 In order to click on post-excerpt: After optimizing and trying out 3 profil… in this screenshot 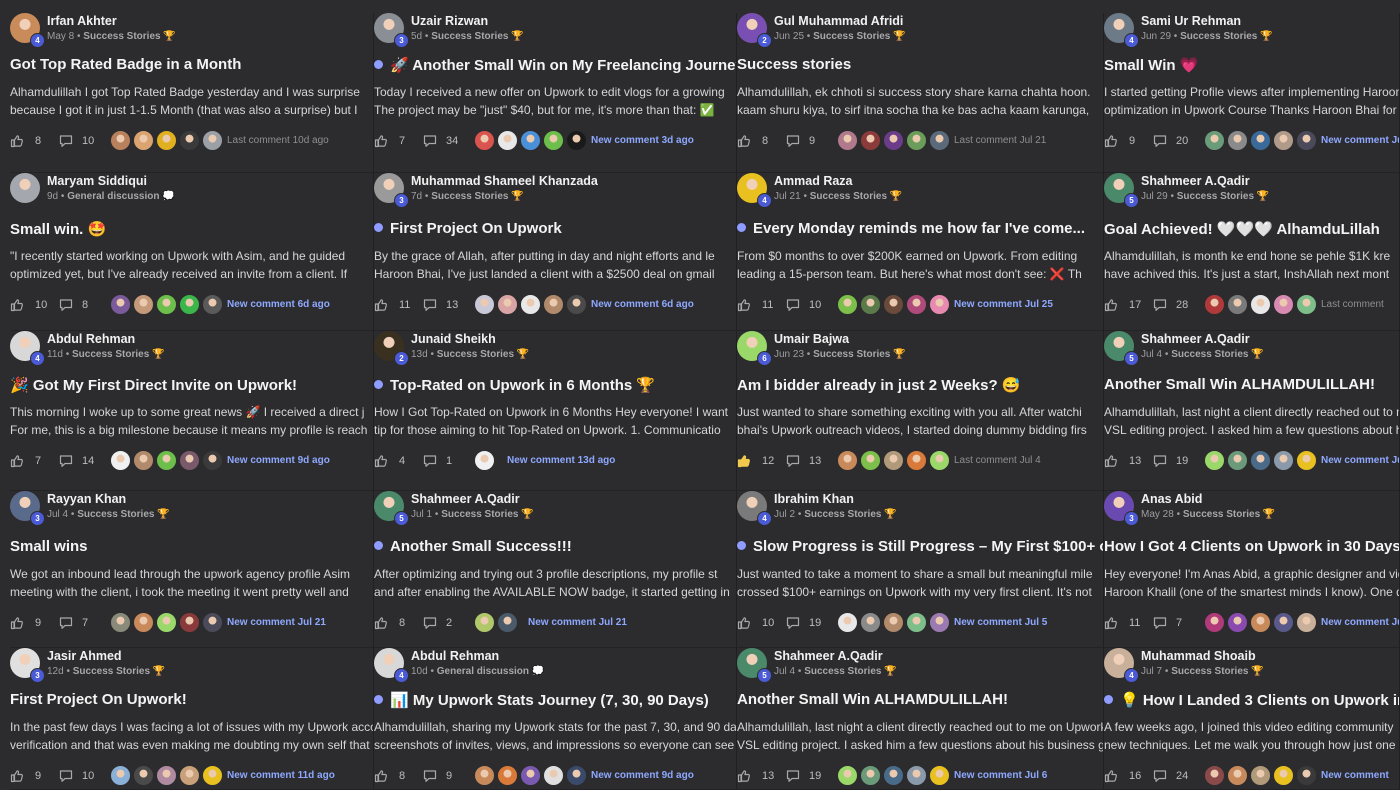, I will do `click(554, 583)`.